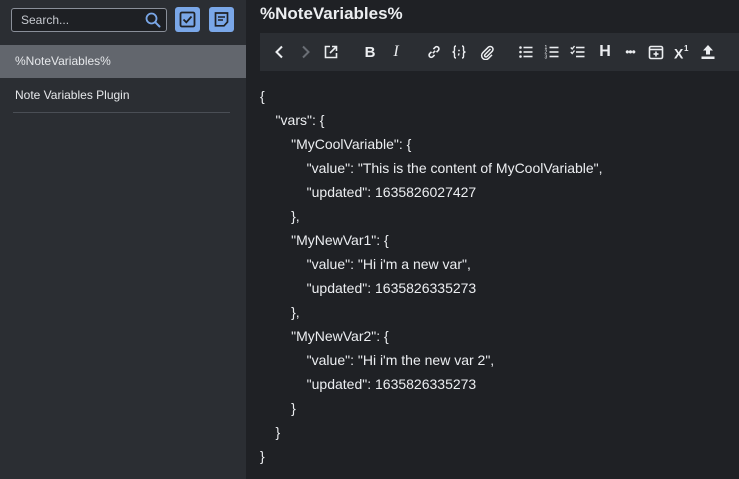 Image resolution: width=739 pixels, height=479 pixels. What do you see at coordinates (292, 120) in the screenshot?
I see `code-line: "vars": {` at bounding box center [292, 120].